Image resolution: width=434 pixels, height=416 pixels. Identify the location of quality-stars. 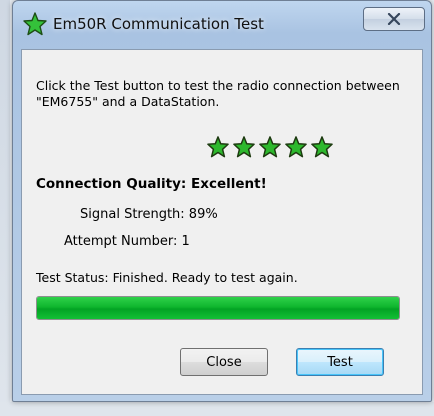
(270, 147).